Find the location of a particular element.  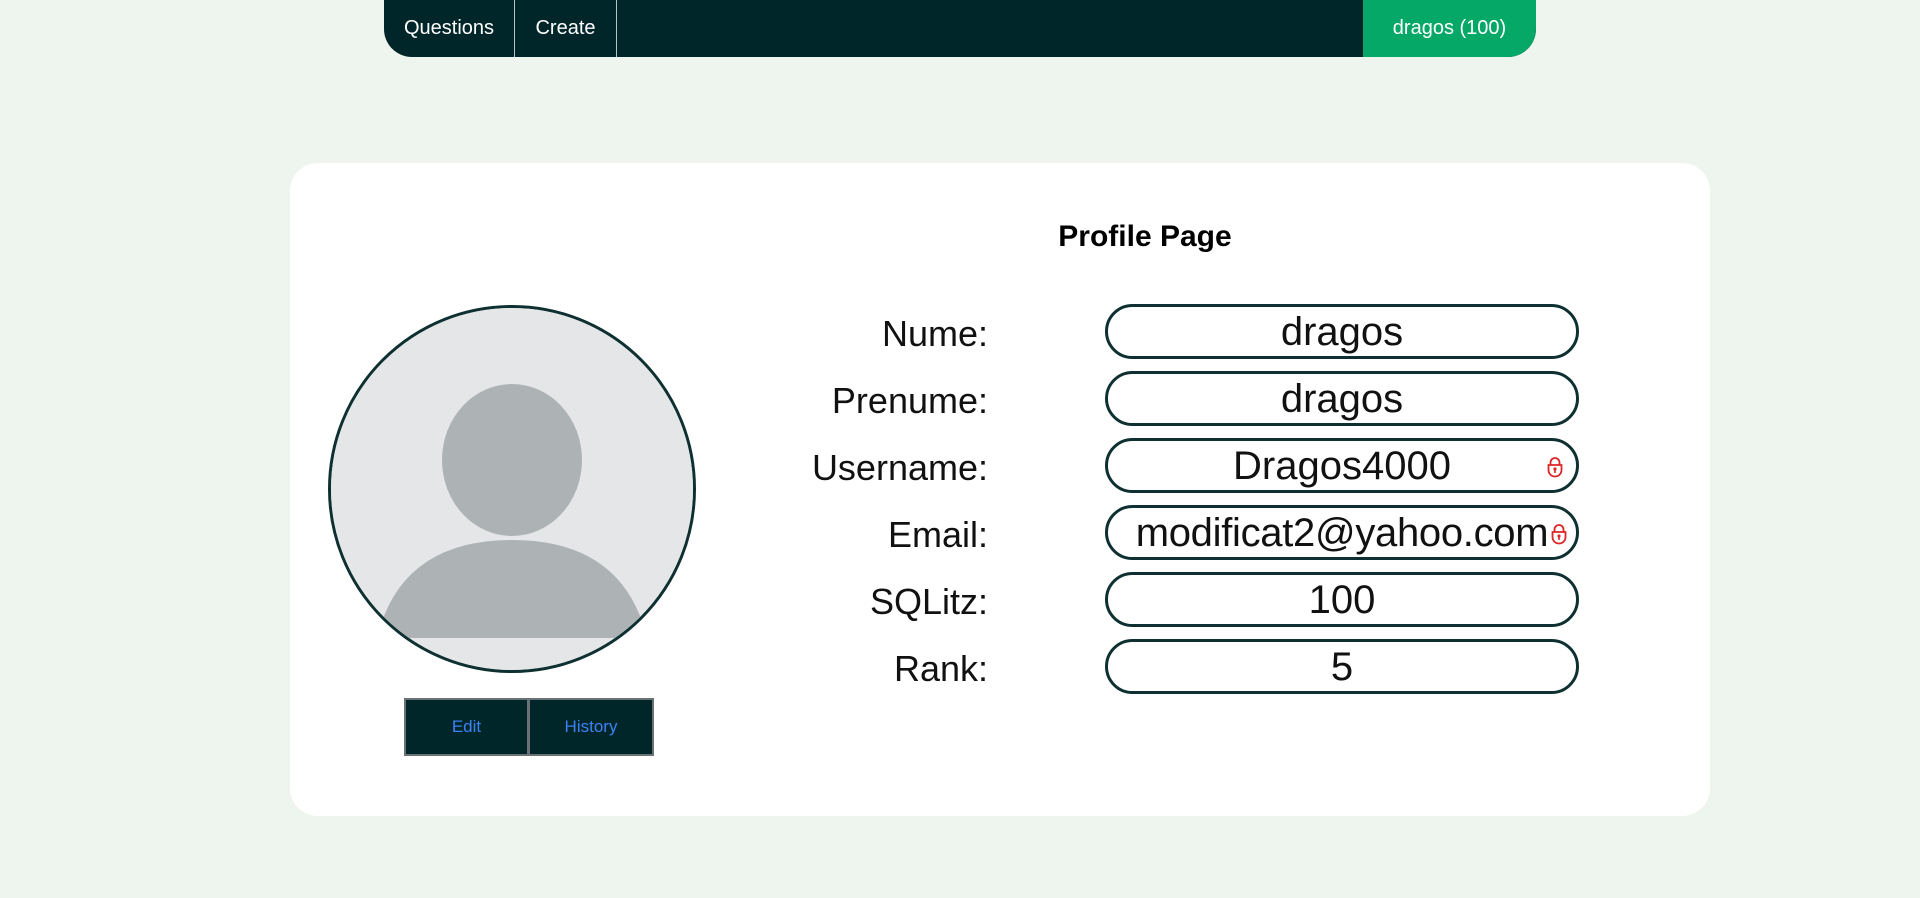

rank-field: 5 is located at coordinates (1342, 666).